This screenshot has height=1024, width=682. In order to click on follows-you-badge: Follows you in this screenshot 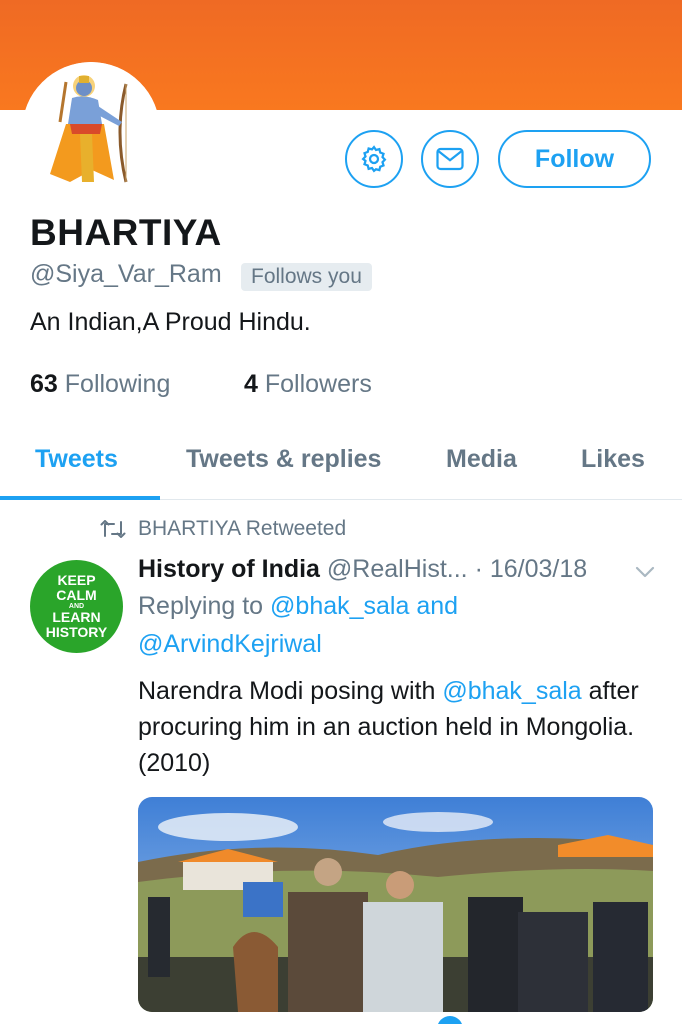, I will do `click(306, 277)`.